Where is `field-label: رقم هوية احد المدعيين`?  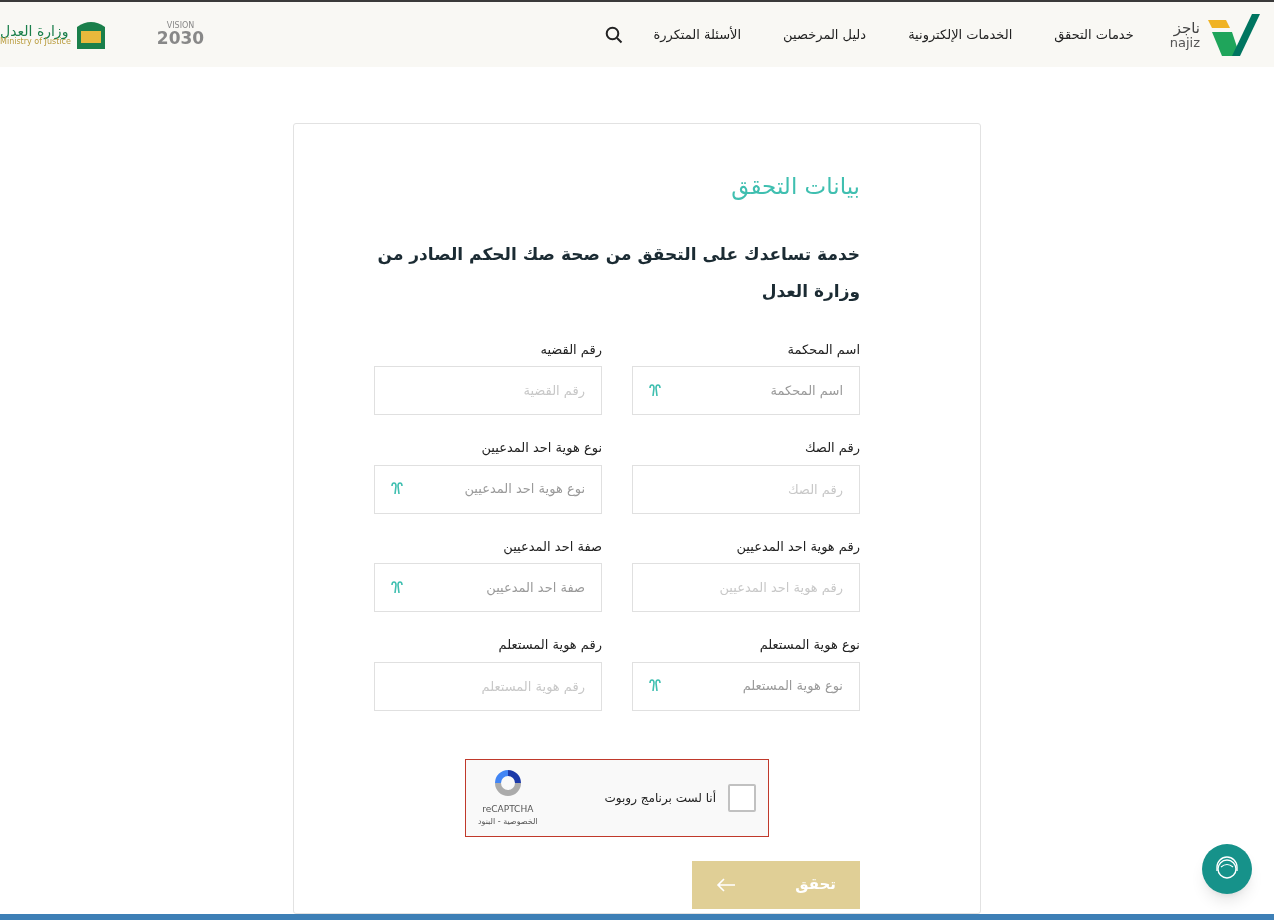
field-label: رقم هوية احد المدعيين is located at coordinates (797, 546).